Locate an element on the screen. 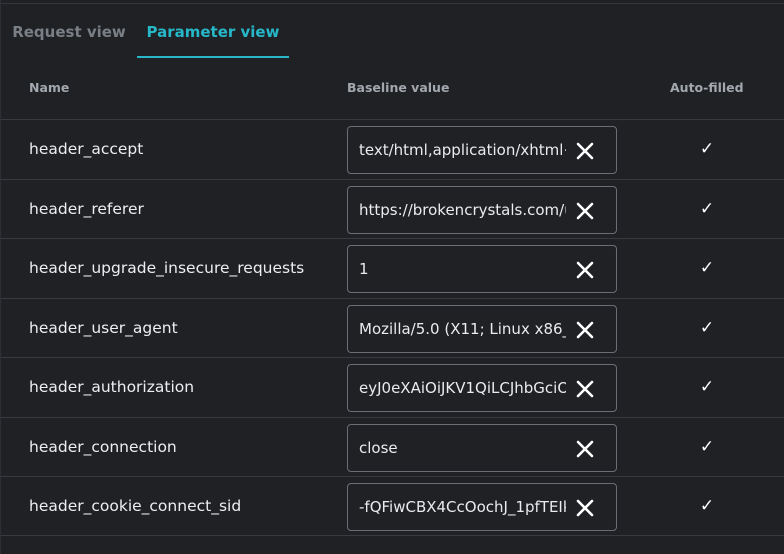 Image resolution: width=784 pixels, height=554 pixels. parameter-name: header_accept is located at coordinates (86, 149).